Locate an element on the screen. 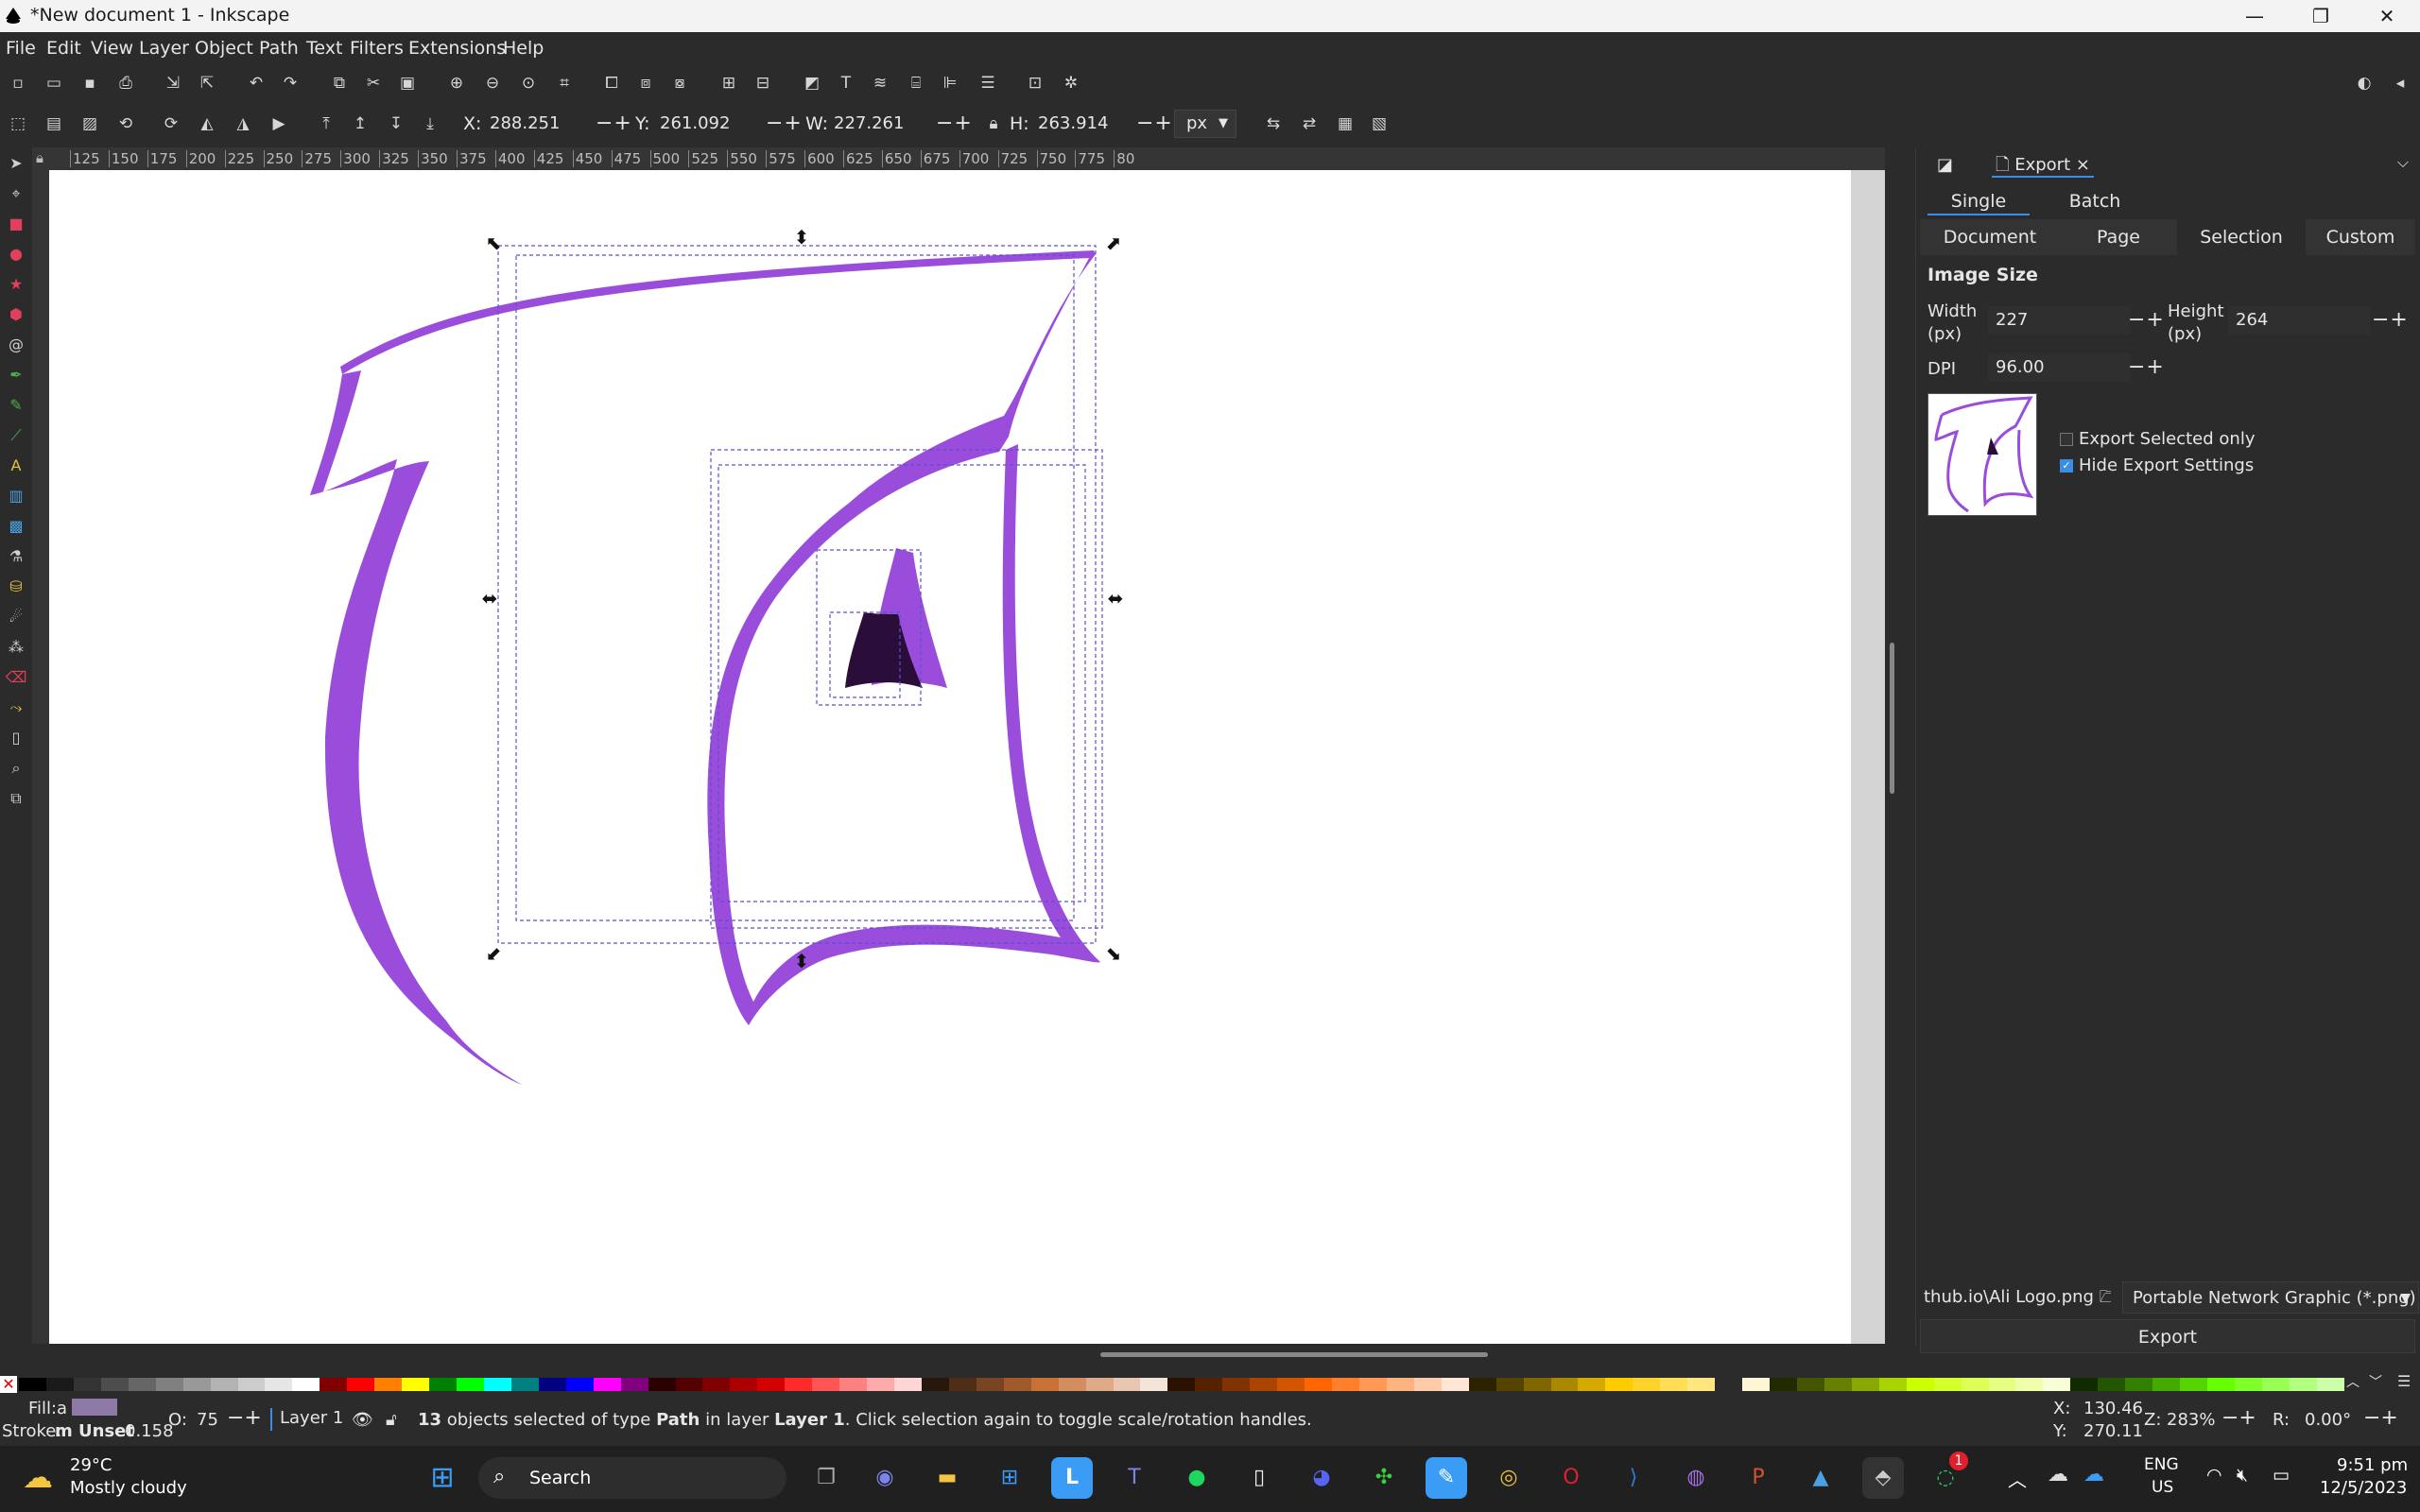  move-patterns-icon: ▧ is located at coordinates (1379, 124).